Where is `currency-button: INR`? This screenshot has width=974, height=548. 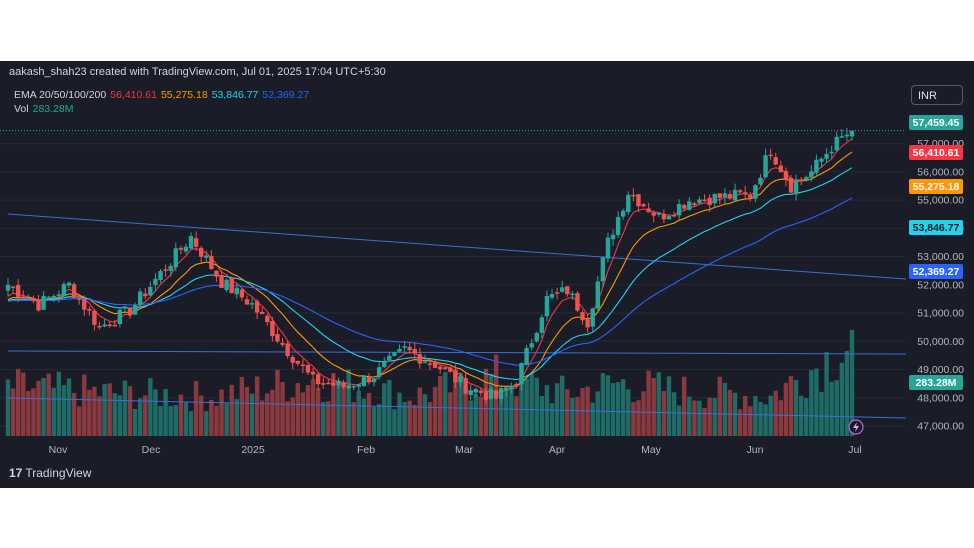
currency-button: INR is located at coordinates (937, 95).